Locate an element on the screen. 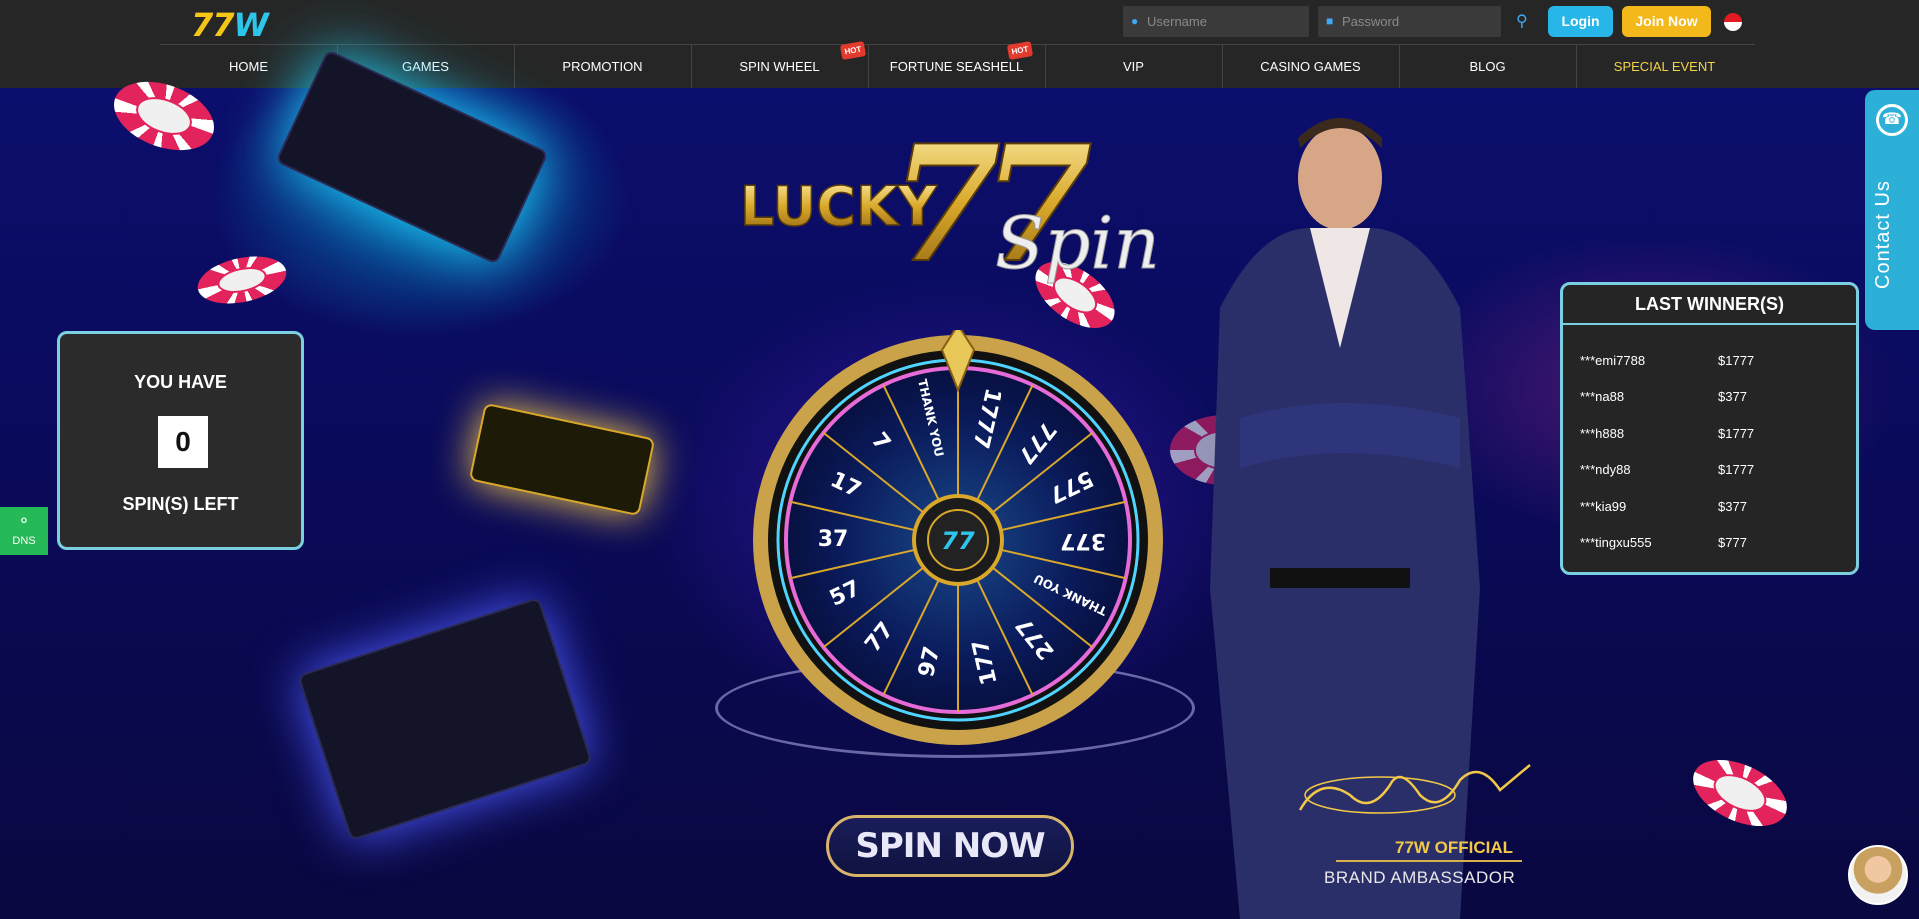 Image resolution: width=1919 pixels, height=919 pixels. language-flag-icon is located at coordinates (1733, 22).